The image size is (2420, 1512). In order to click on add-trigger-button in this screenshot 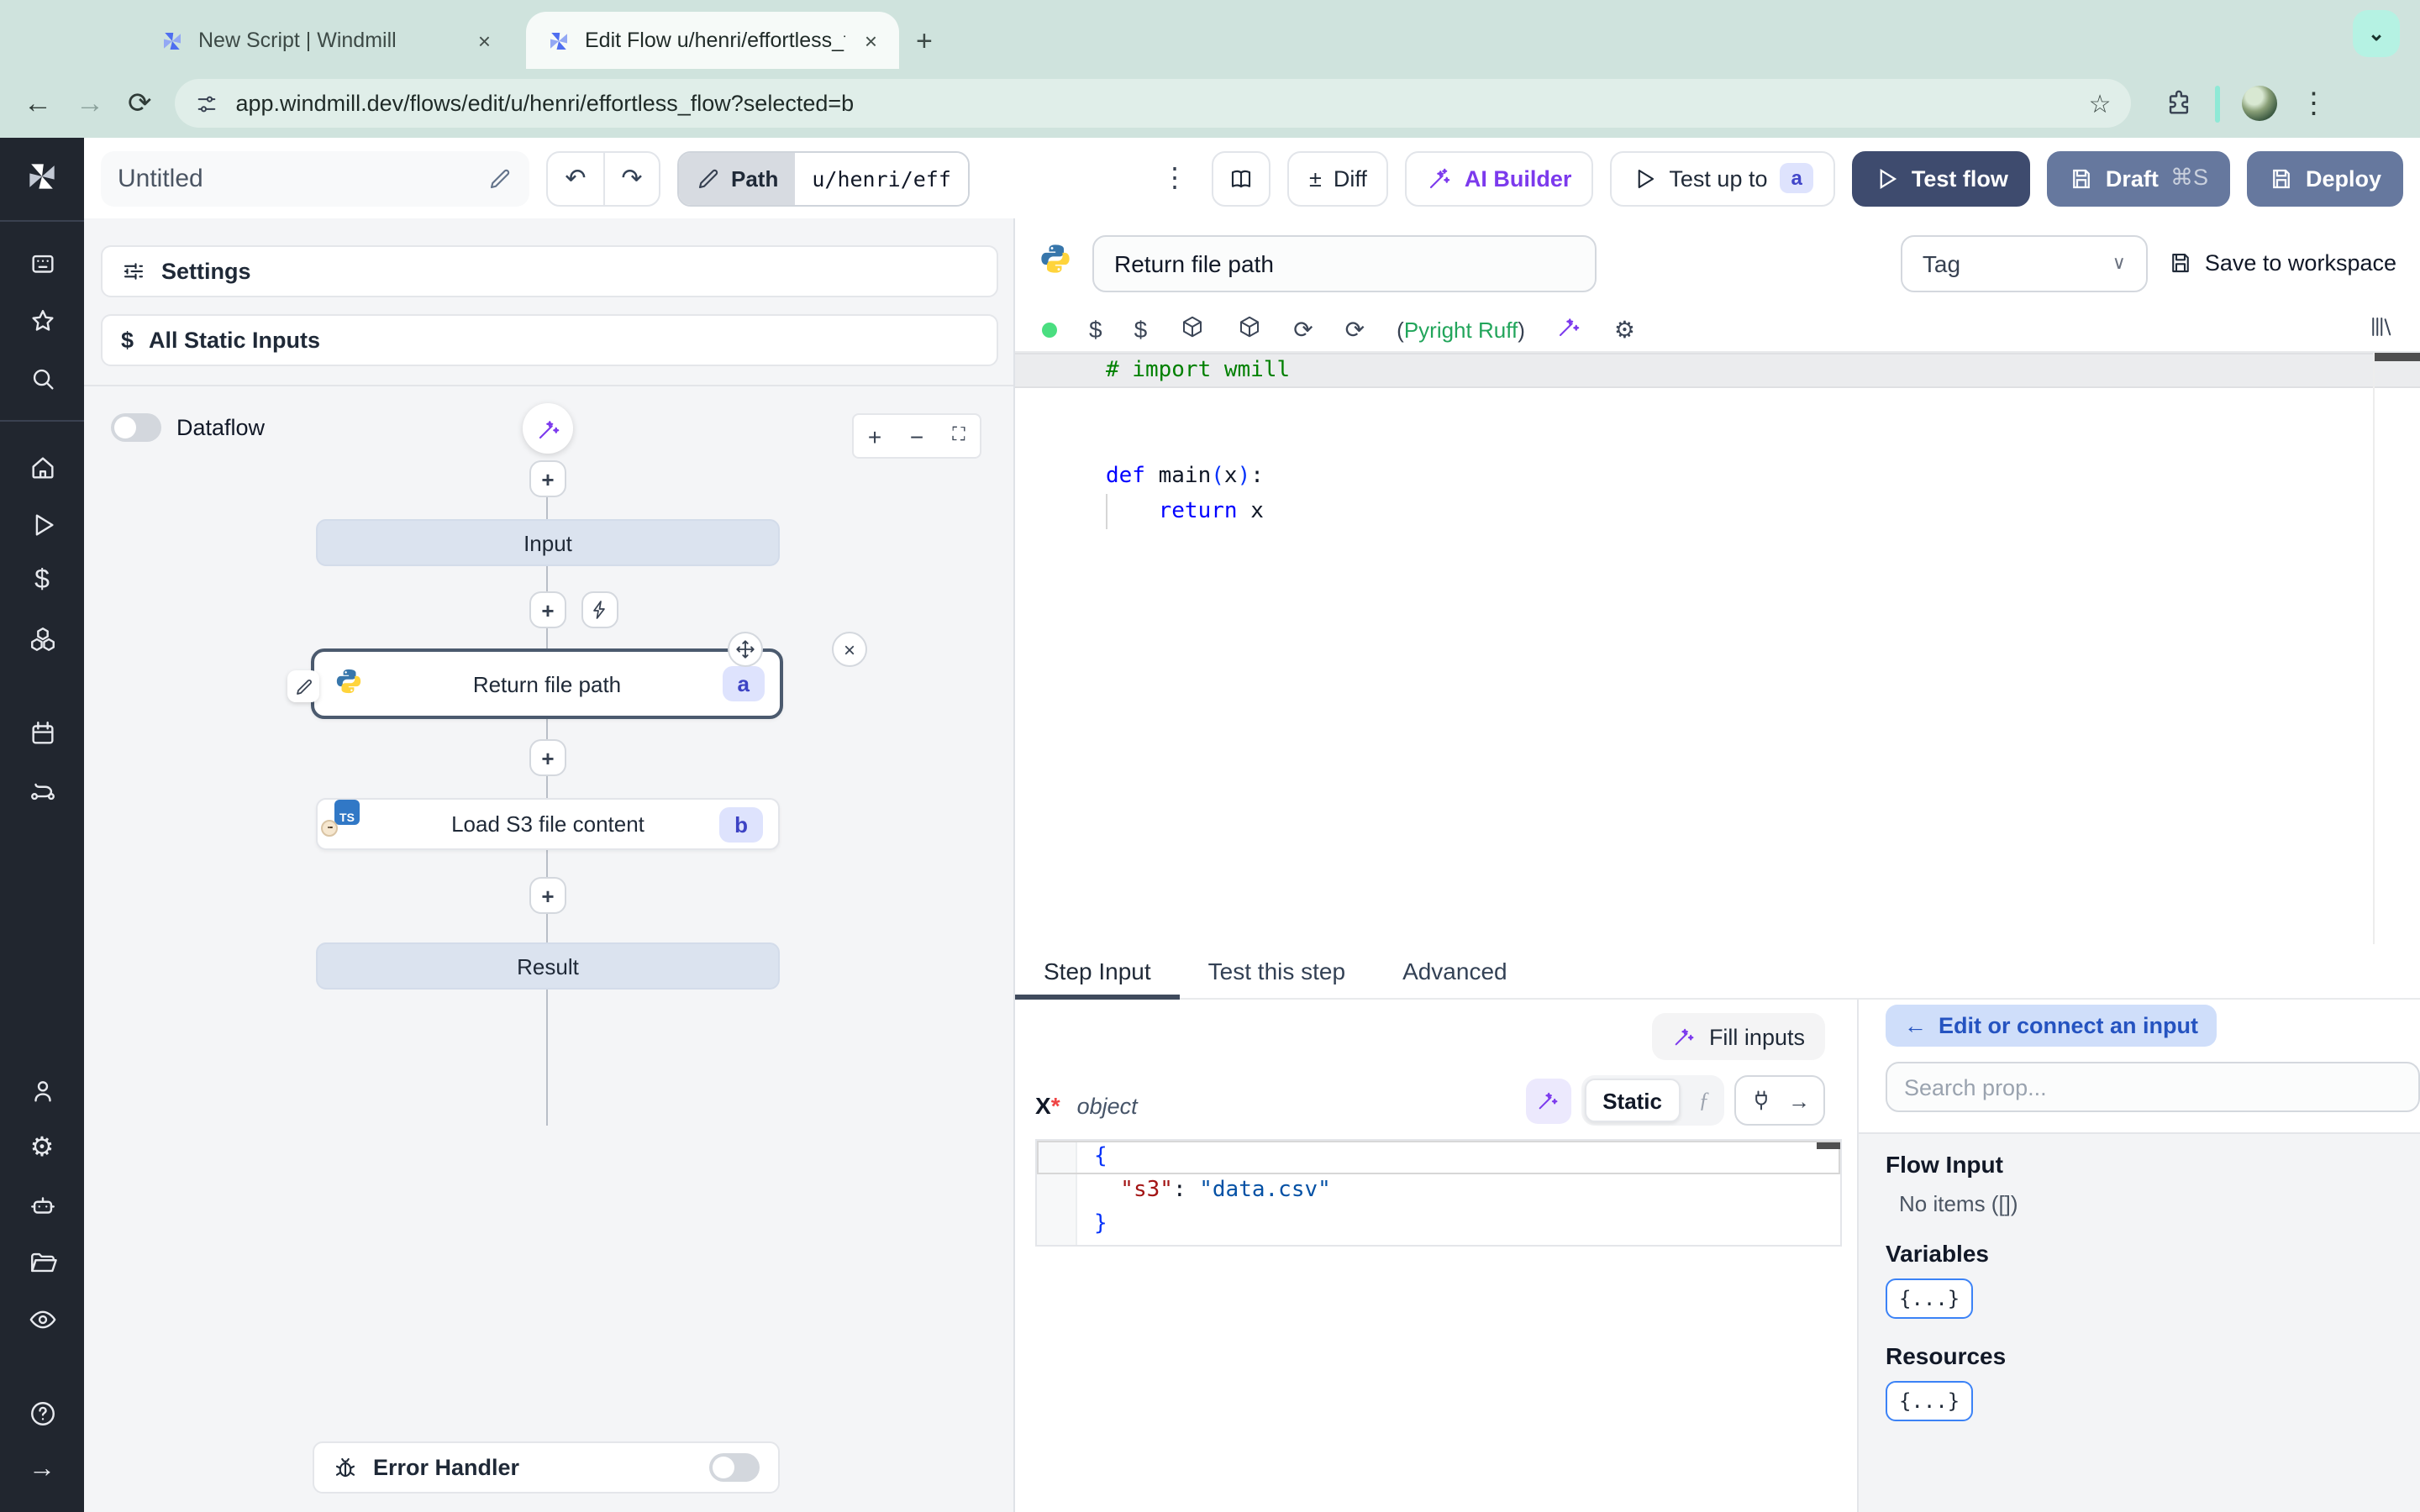, I will do `click(599, 609)`.